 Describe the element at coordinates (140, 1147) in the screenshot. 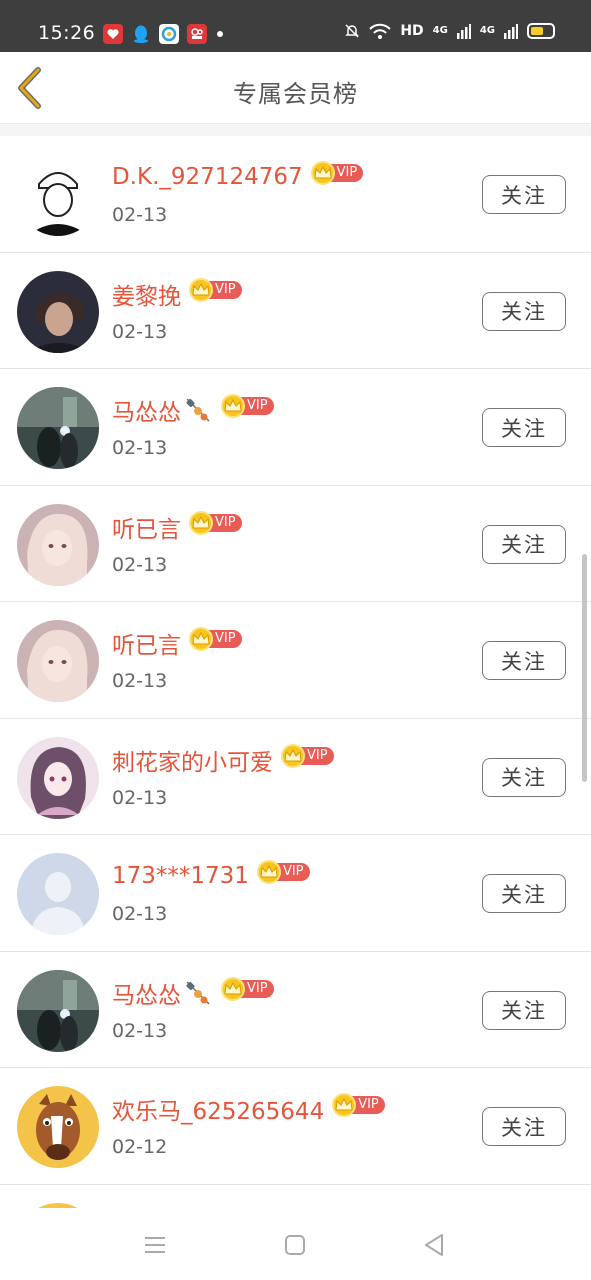

I see `member-date: 02-12` at that location.